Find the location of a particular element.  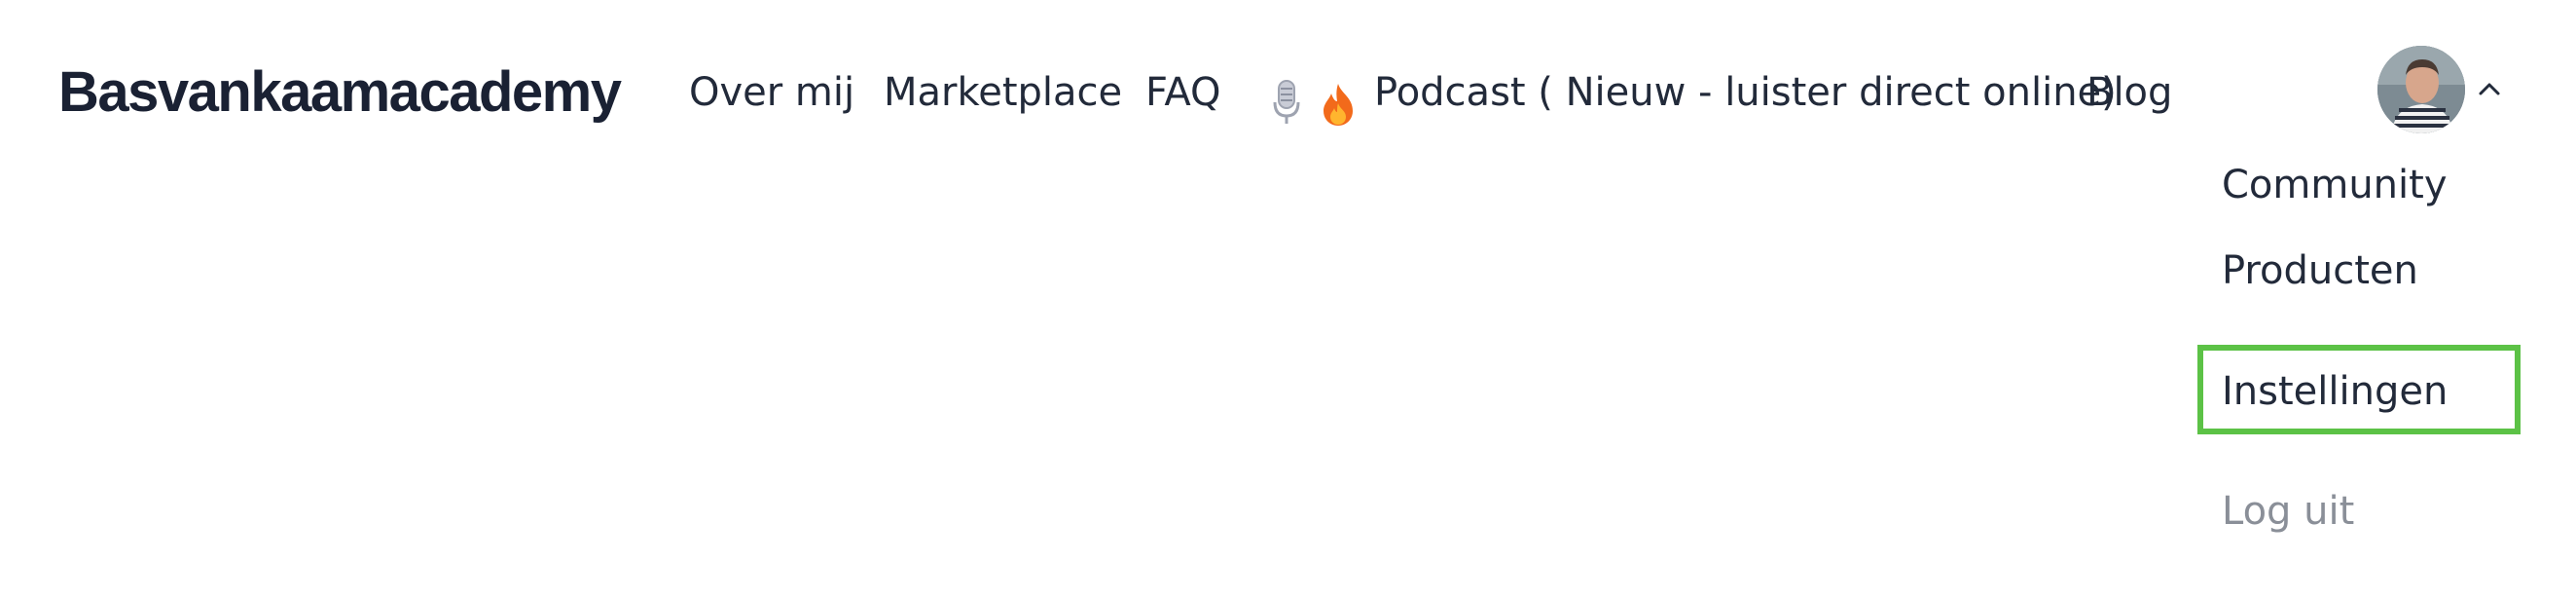

nav-item-podcast: Podcast ( Nieuw - luister direct online) is located at coordinates (1694, 92).